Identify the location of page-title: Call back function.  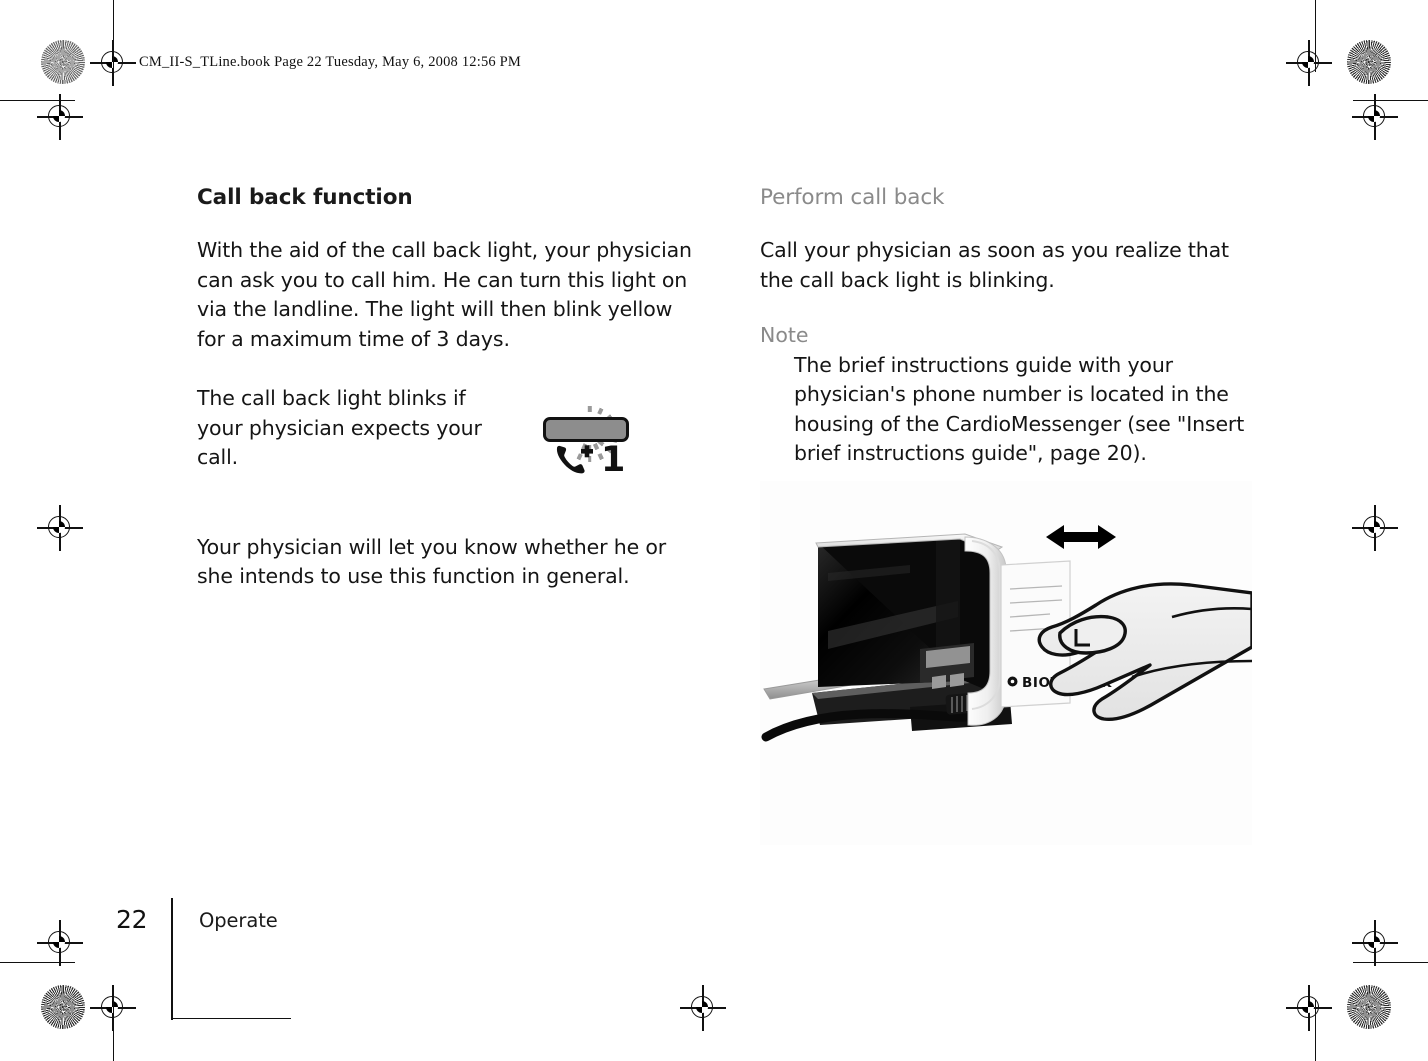
(305, 197).